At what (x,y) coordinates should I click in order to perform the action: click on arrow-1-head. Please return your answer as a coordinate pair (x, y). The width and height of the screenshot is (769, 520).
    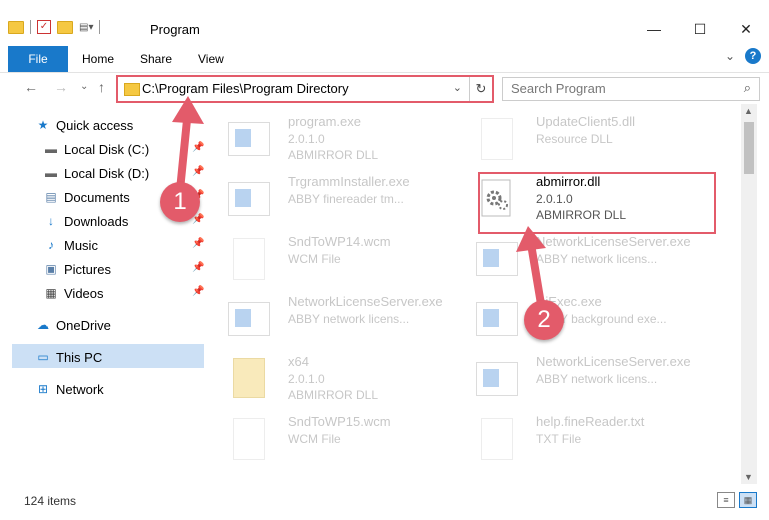
    Looking at the image, I should click on (188, 110).